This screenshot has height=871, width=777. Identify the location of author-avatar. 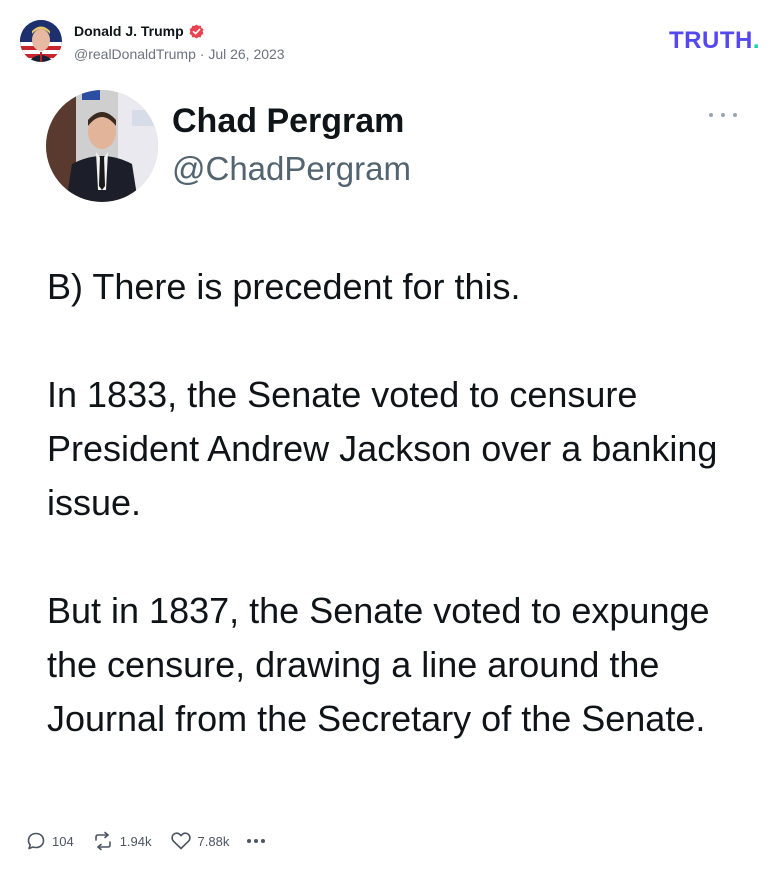
(41, 41).